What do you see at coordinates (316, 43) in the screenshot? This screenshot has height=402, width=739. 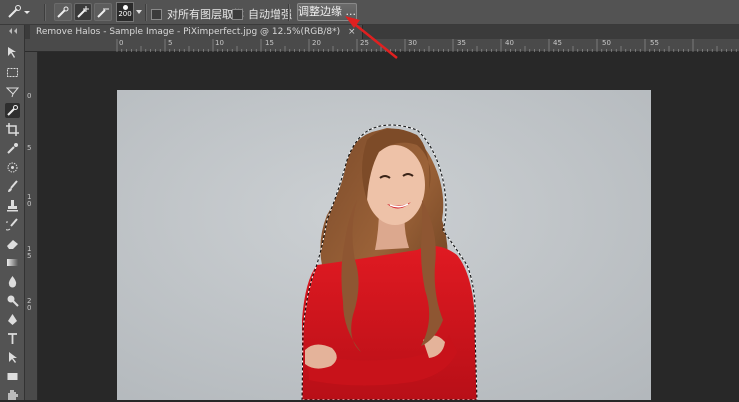 I see `ruler-label: 20` at bounding box center [316, 43].